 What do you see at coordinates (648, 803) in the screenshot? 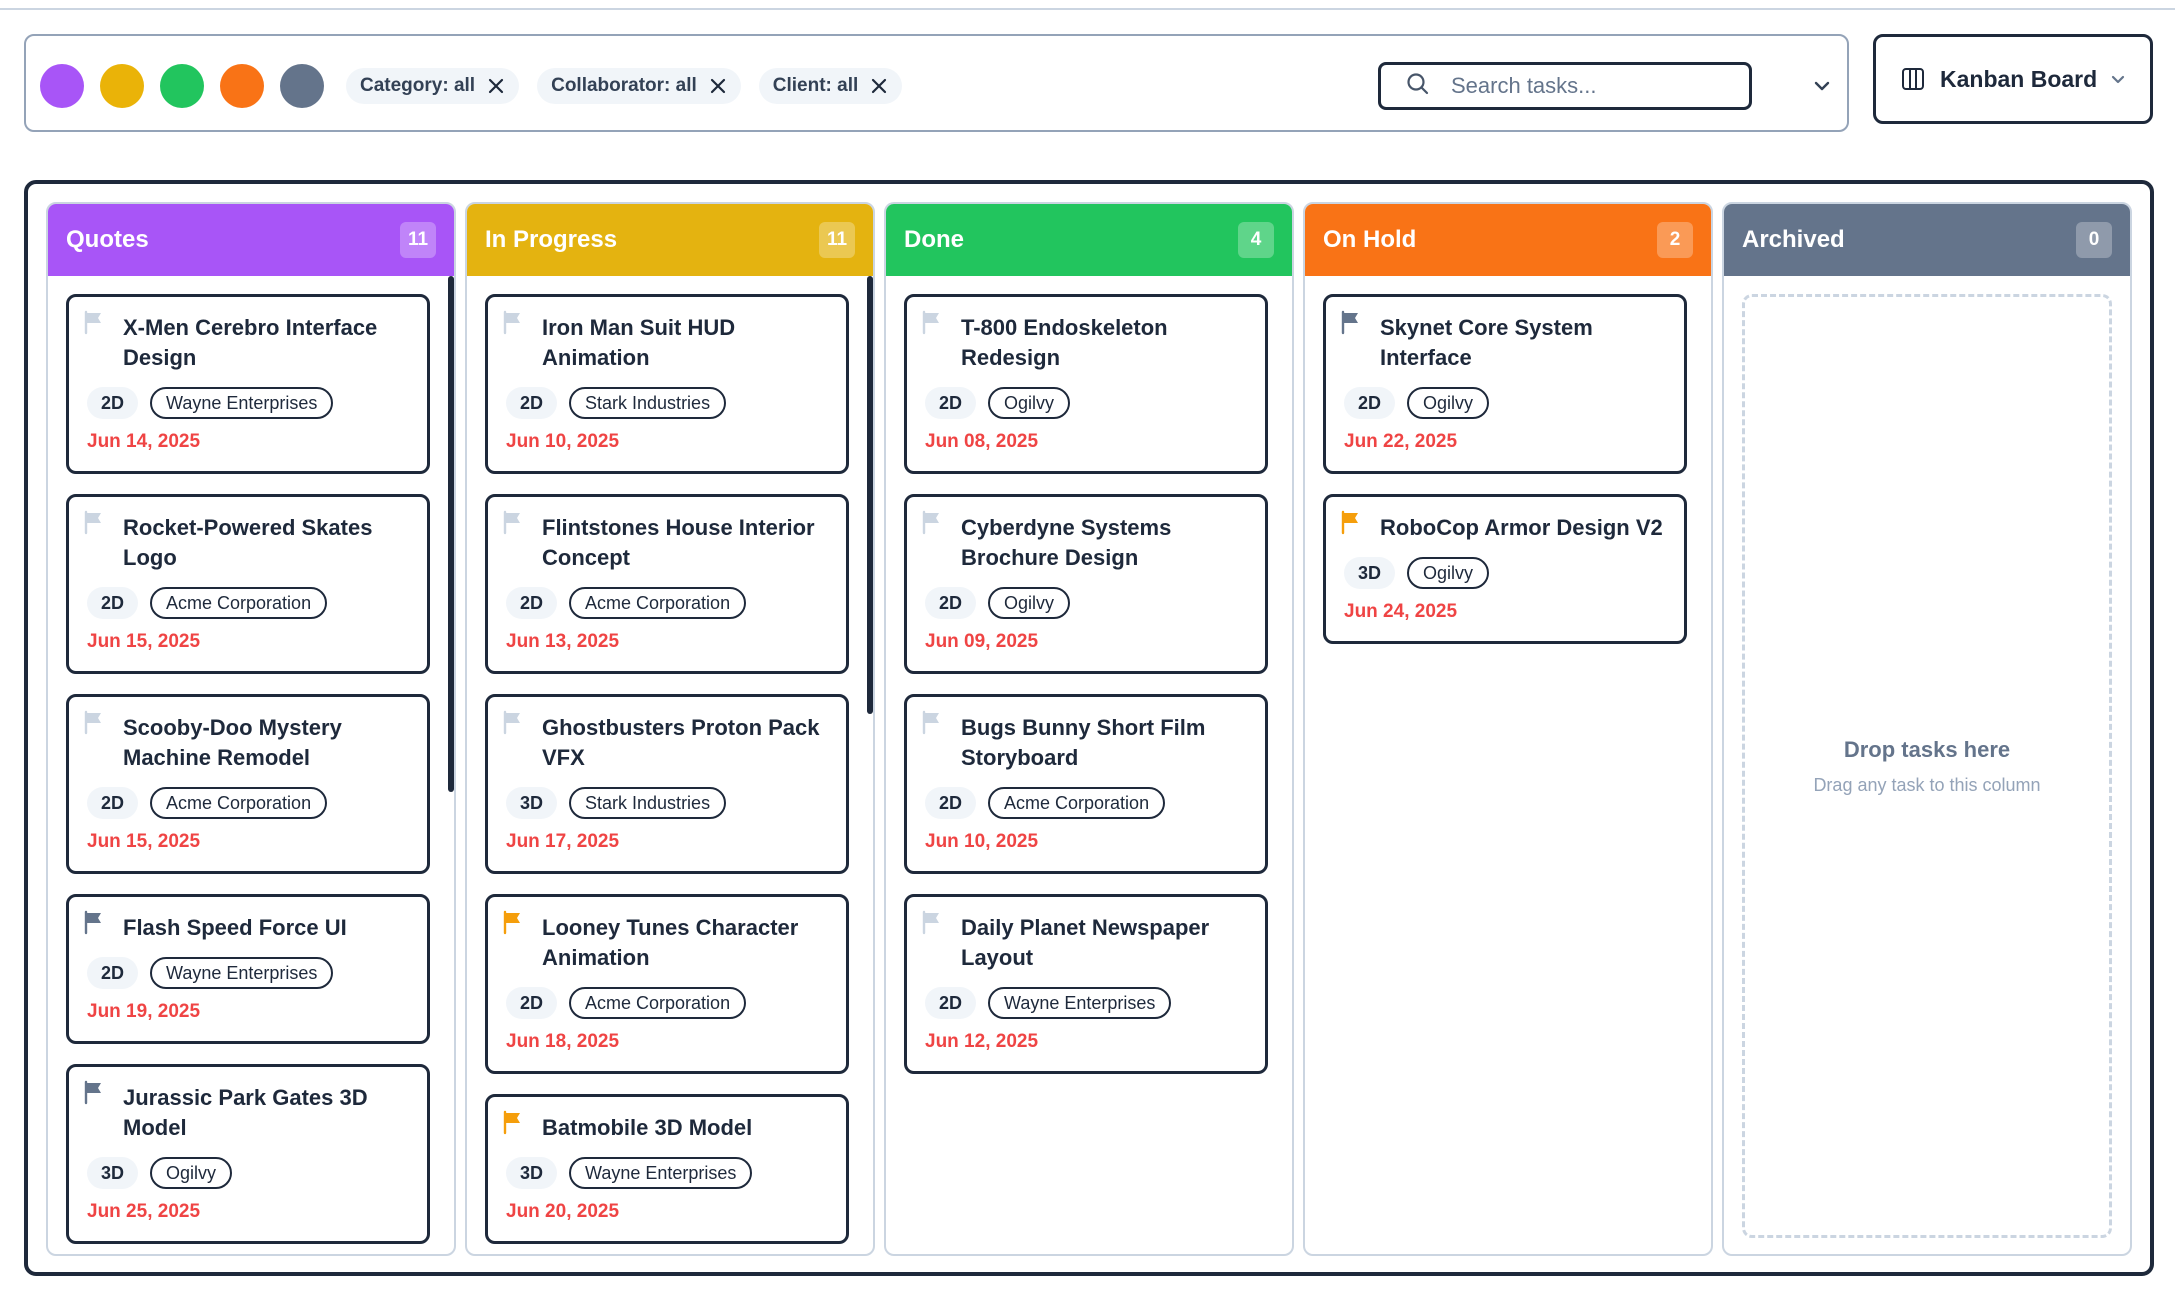
I see `client-badge: Stark Industries` at bounding box center [648, 803].